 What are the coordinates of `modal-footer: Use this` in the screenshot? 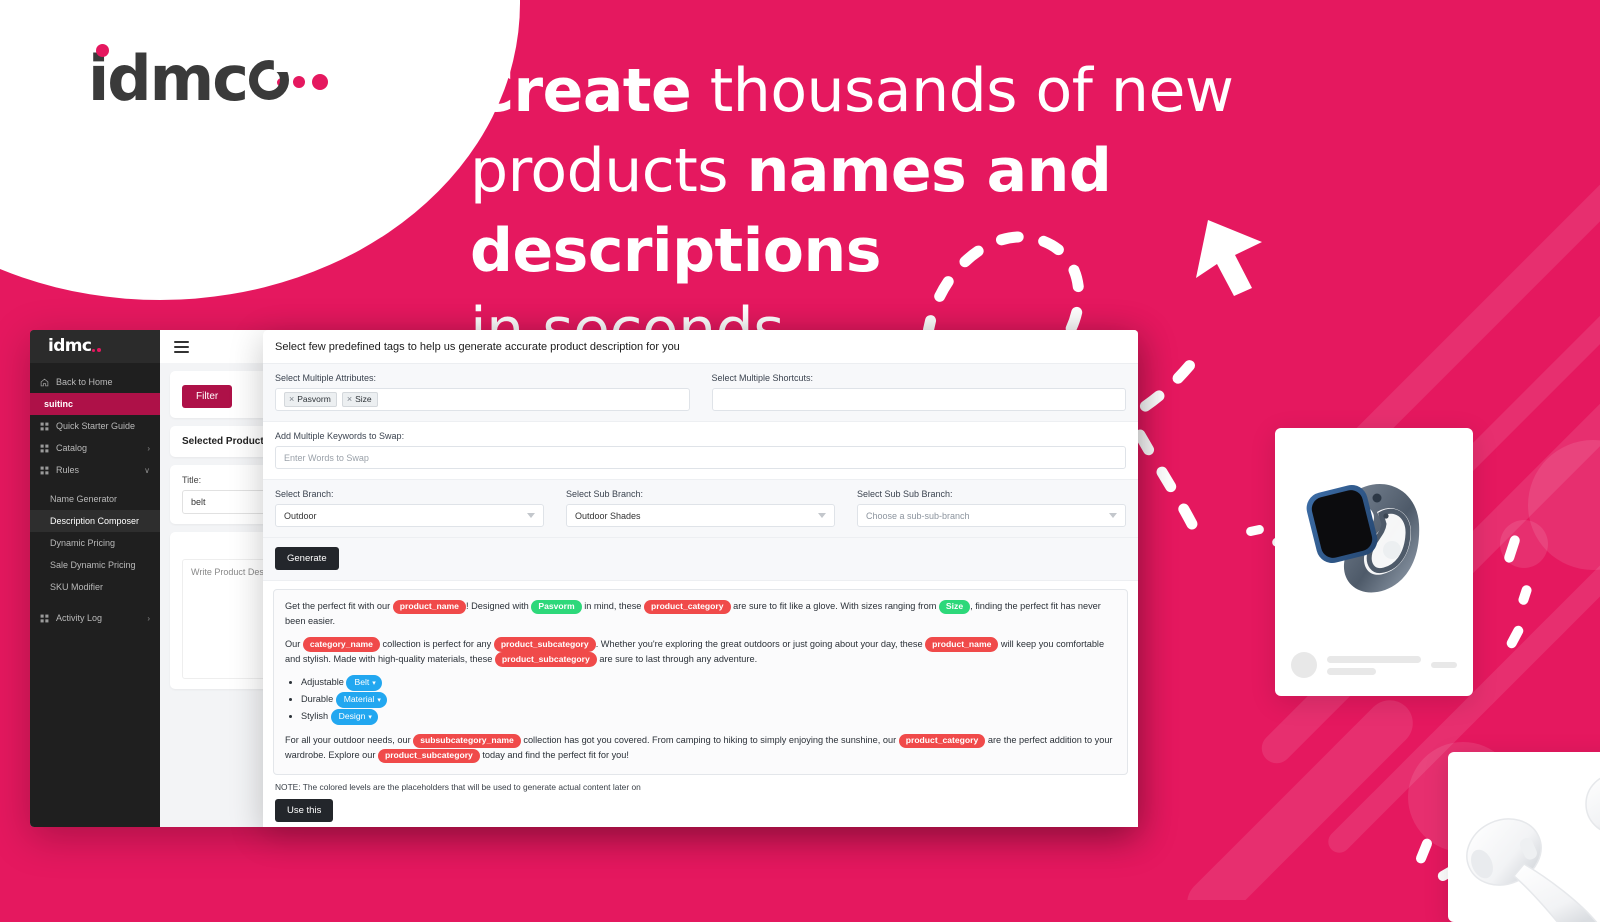 It's located at (700, 809).